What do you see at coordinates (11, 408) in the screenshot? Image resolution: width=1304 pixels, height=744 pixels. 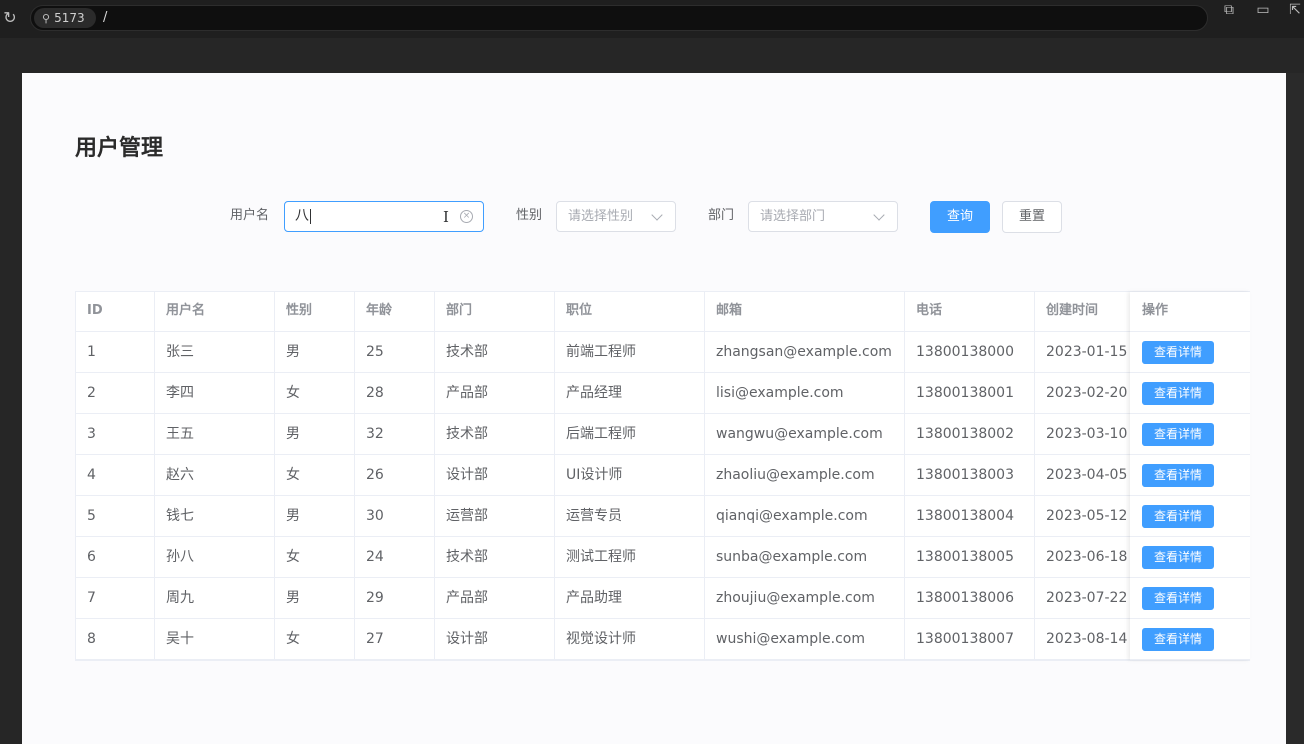 I see `left-gutter` at bounding box center [11, 408].